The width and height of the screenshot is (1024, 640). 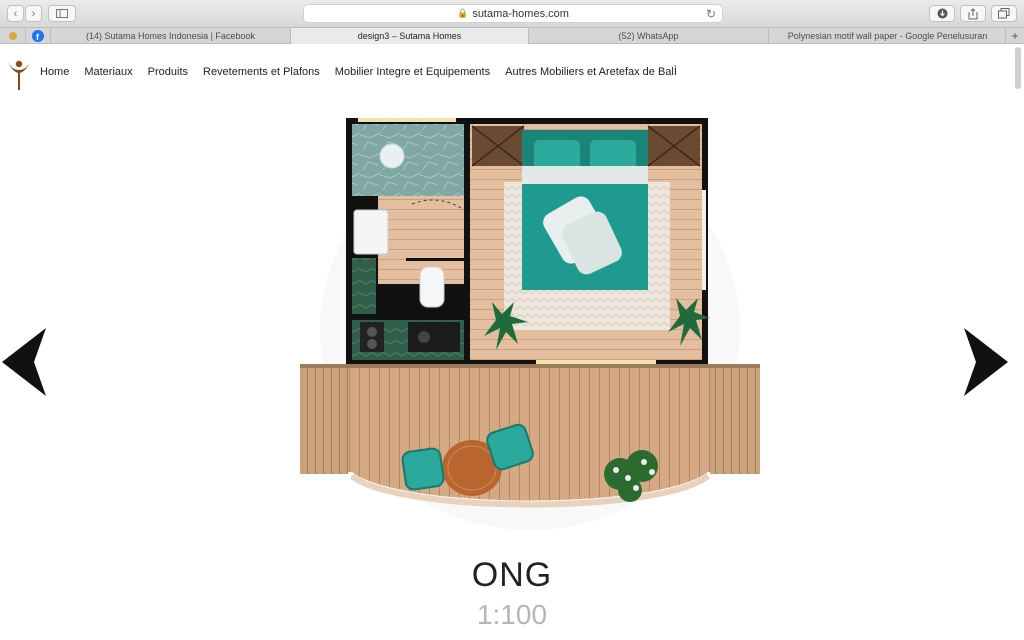 I want to click on pinned-tab, so click(x=12, y=36).